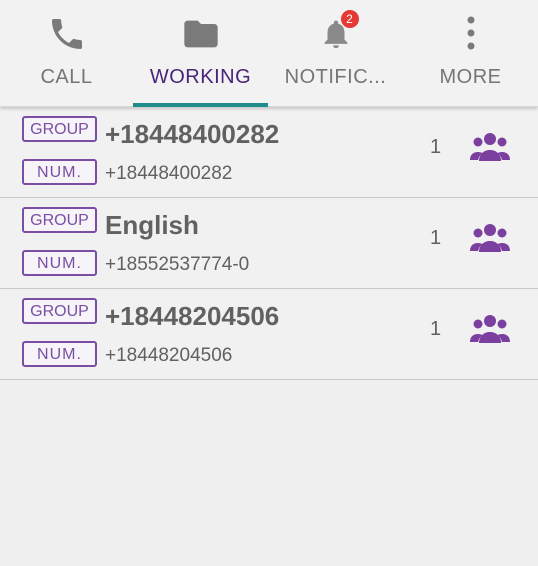  Describe the element at coordinates (200, 77) in the screenshot. I see `tab-working-label: WORKING` at that location.